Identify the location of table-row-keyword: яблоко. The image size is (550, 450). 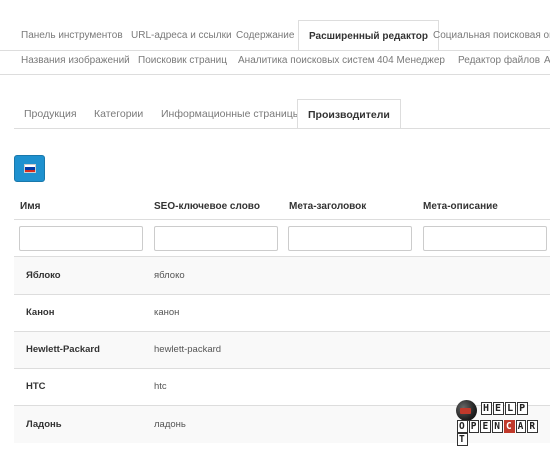
(169, 275).